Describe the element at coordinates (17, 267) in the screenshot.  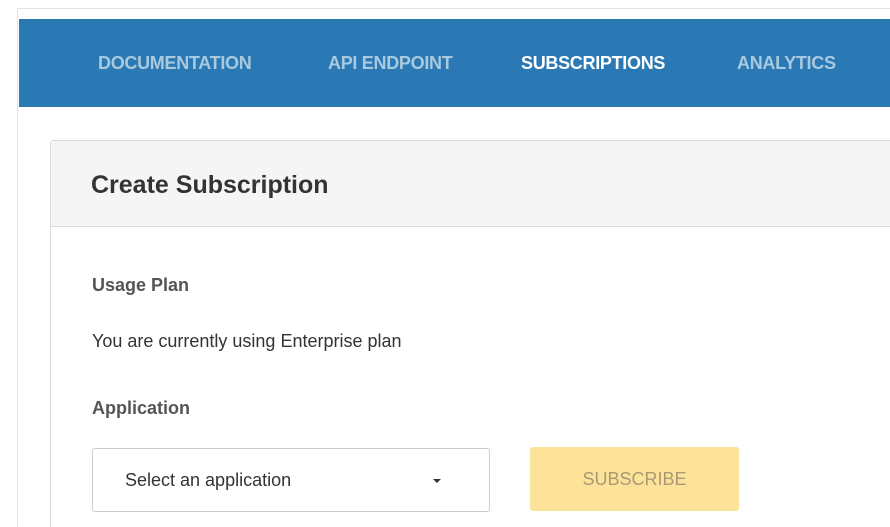
I see `frame-left-border` at that location.